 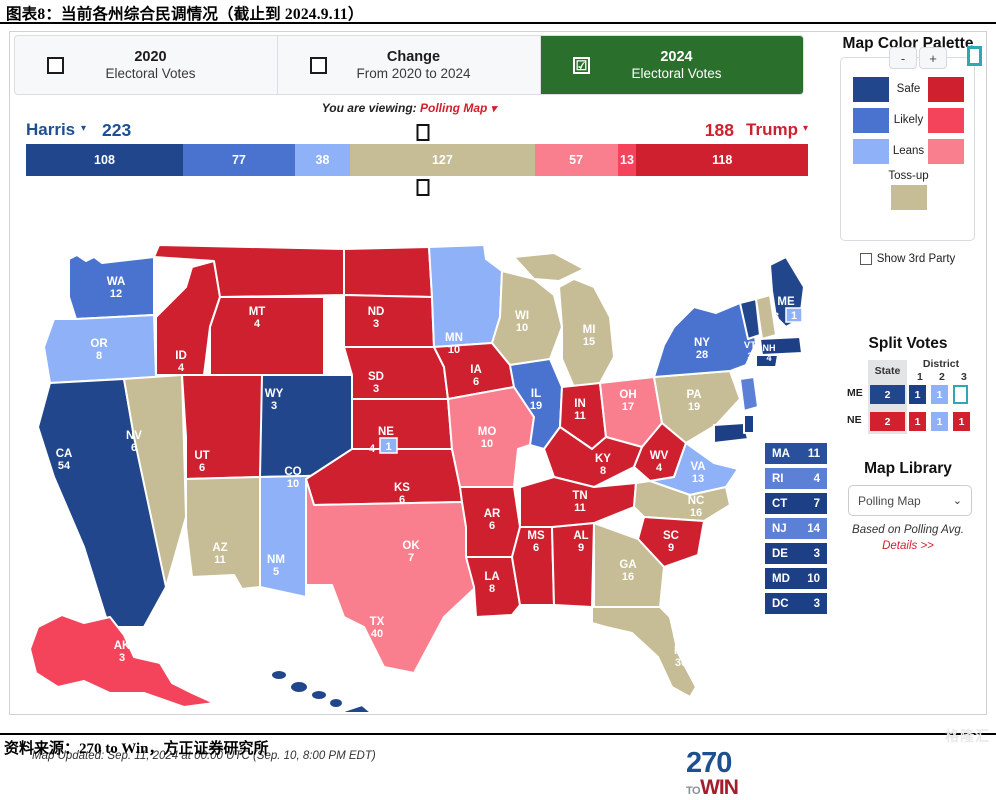 I want to click on checkbox-change, so click(x=318, y=65).